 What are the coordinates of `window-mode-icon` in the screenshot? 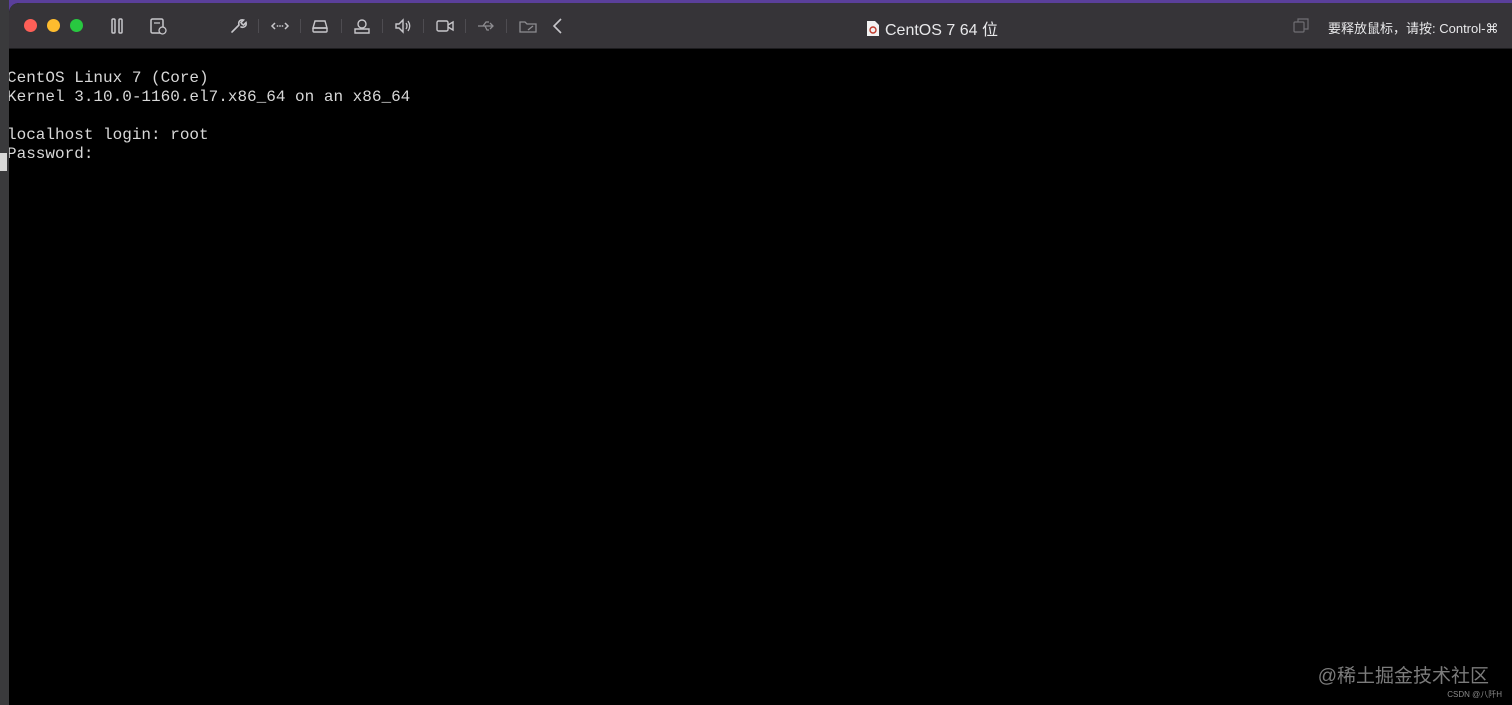 It's located at (1301, 26).